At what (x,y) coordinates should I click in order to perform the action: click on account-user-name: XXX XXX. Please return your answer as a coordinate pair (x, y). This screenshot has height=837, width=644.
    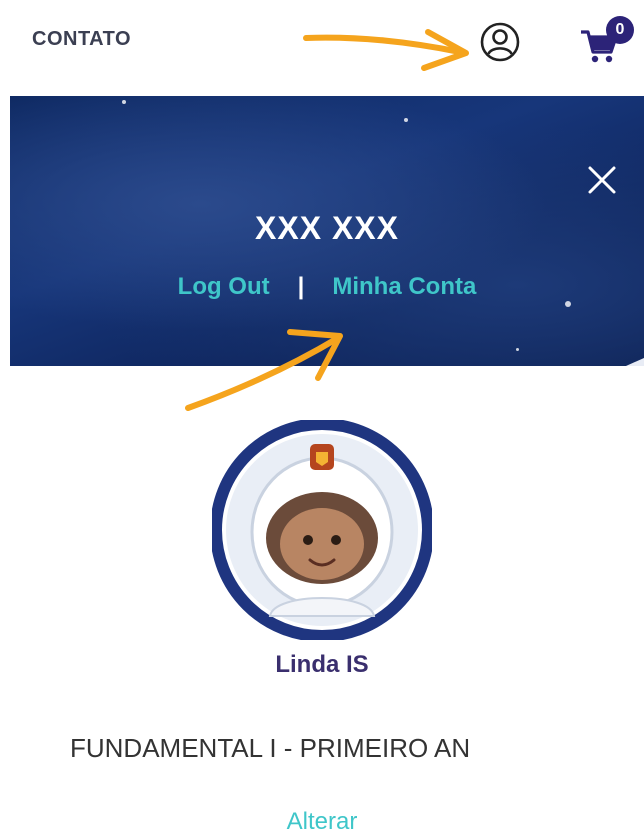
    Looking at the image, I should click on (327, 228).